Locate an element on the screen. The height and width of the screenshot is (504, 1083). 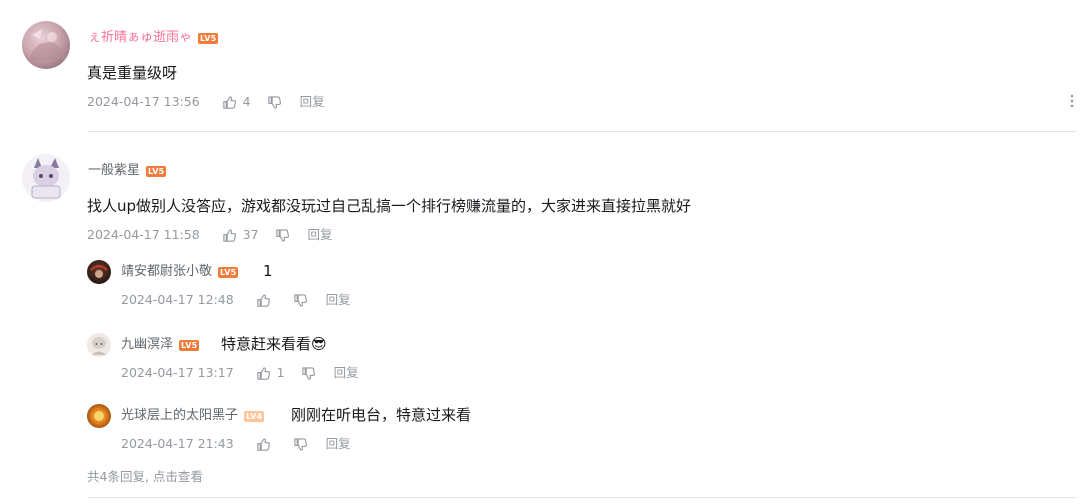
reply-meta: 2024-04-17 21:43 回复 is located at coordinates (236, 444).